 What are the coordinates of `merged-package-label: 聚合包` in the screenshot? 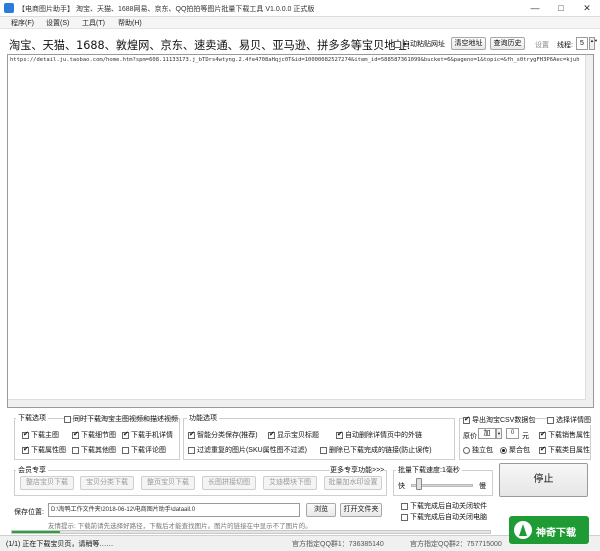 It's located at (519, 450).